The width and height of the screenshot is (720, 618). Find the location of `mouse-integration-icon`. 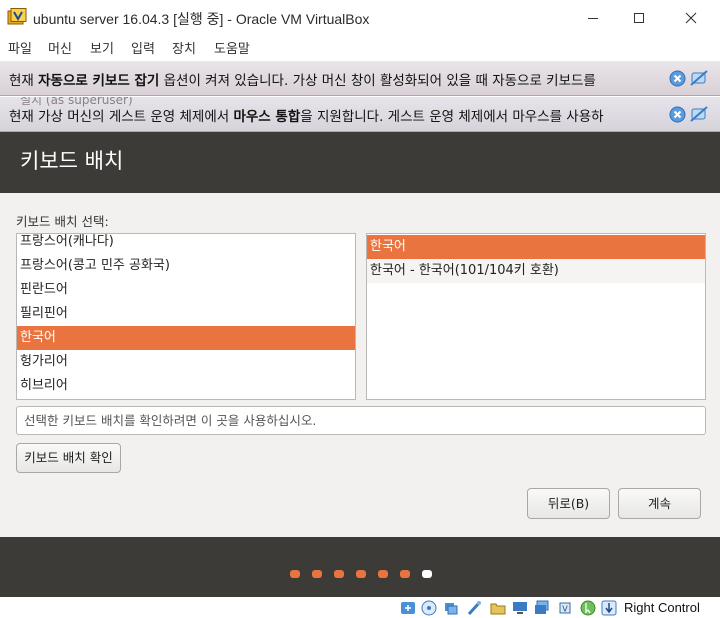

mouse-integration-icon is located at coordinates (588, 608).